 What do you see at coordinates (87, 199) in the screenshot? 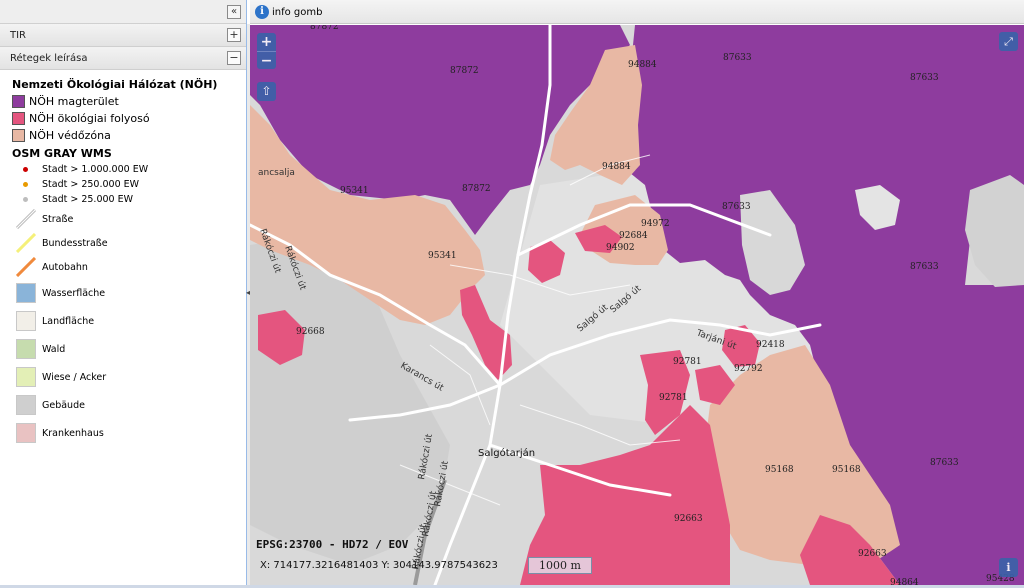
I see `osm-legend-label: Stadt > 25.000 EW` at bounding box center [87, 199].